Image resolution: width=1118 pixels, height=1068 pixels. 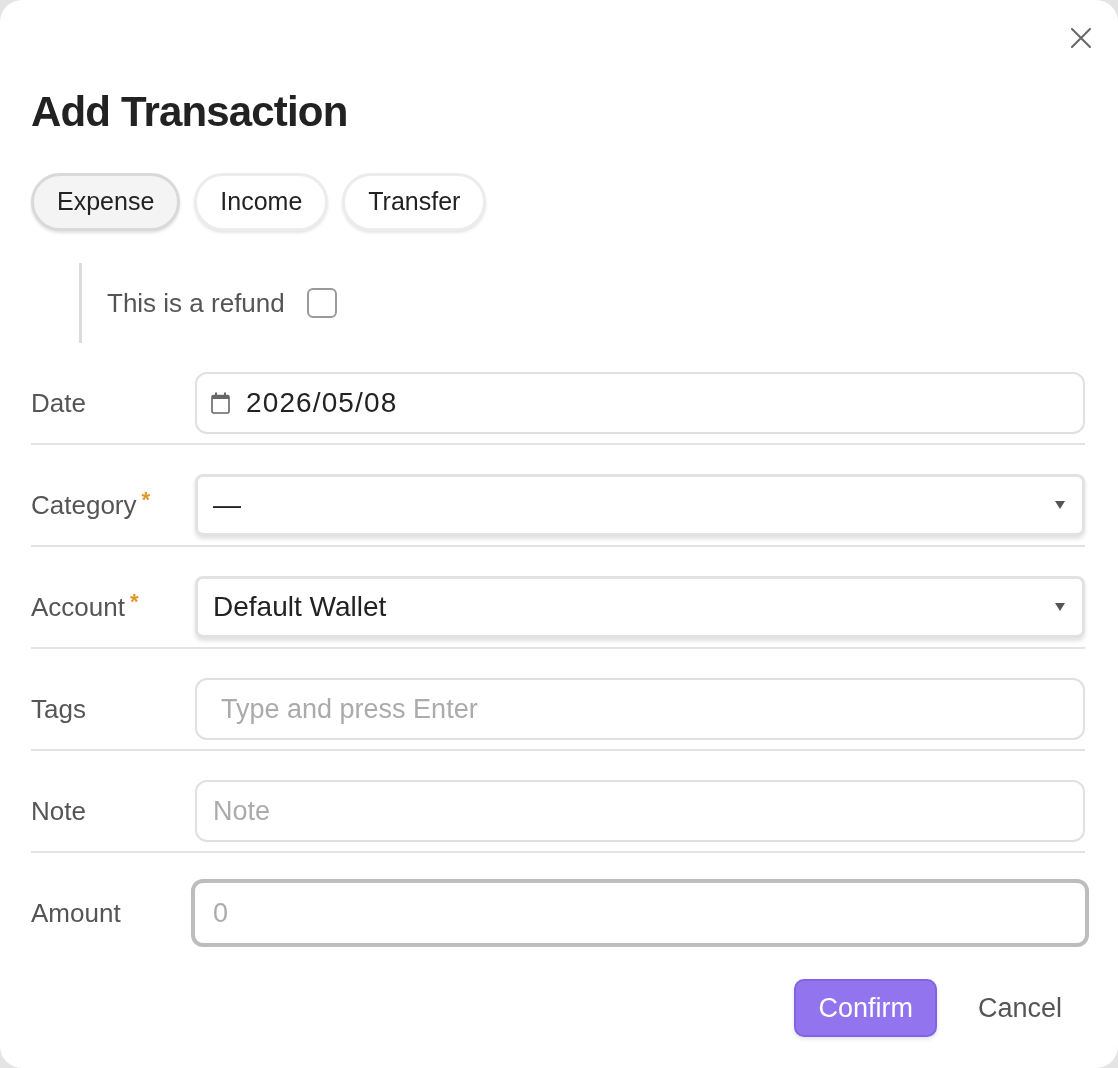 I want to click on tab: Expense, so click(x=106, y=202).